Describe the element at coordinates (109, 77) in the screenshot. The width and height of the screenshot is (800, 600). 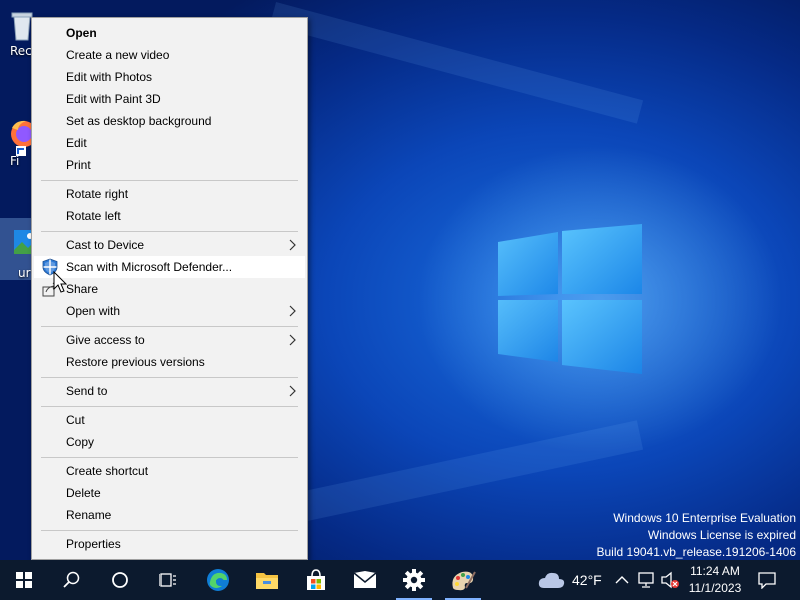
I see `menu-item-label: Edit with Photos` at that location.